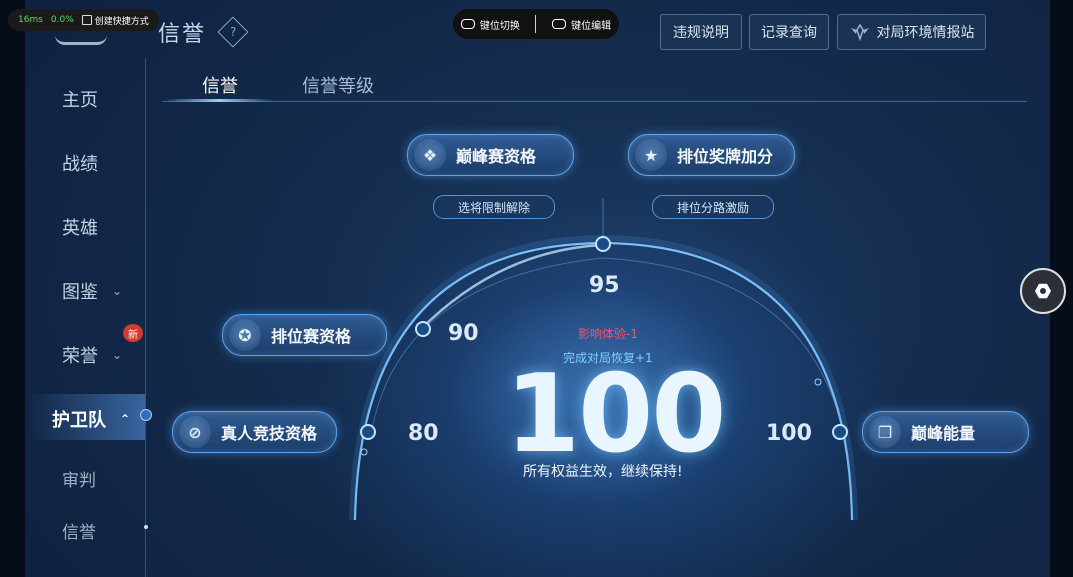  I want to click on keymap-switch-button: 键位切换, so click(490, 24).